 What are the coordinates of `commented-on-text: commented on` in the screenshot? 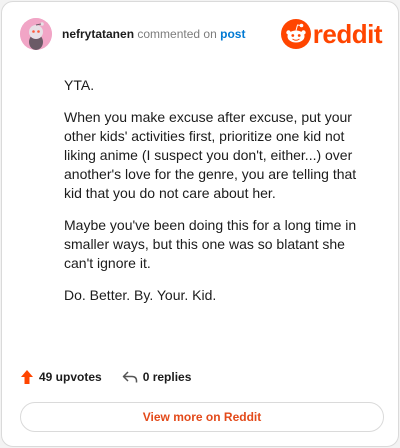 It's located at (177, 34).